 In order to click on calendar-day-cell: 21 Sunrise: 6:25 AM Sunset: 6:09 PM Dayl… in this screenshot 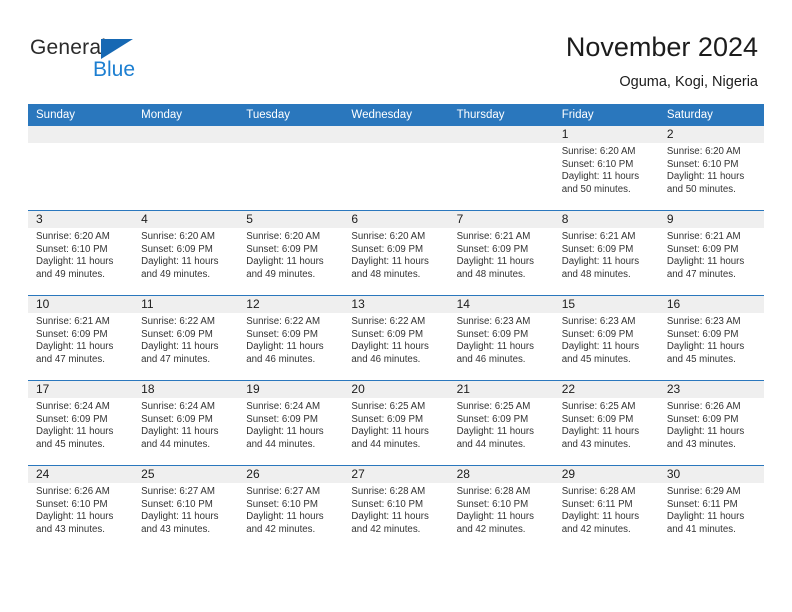, I will do `click(501, 423)`.